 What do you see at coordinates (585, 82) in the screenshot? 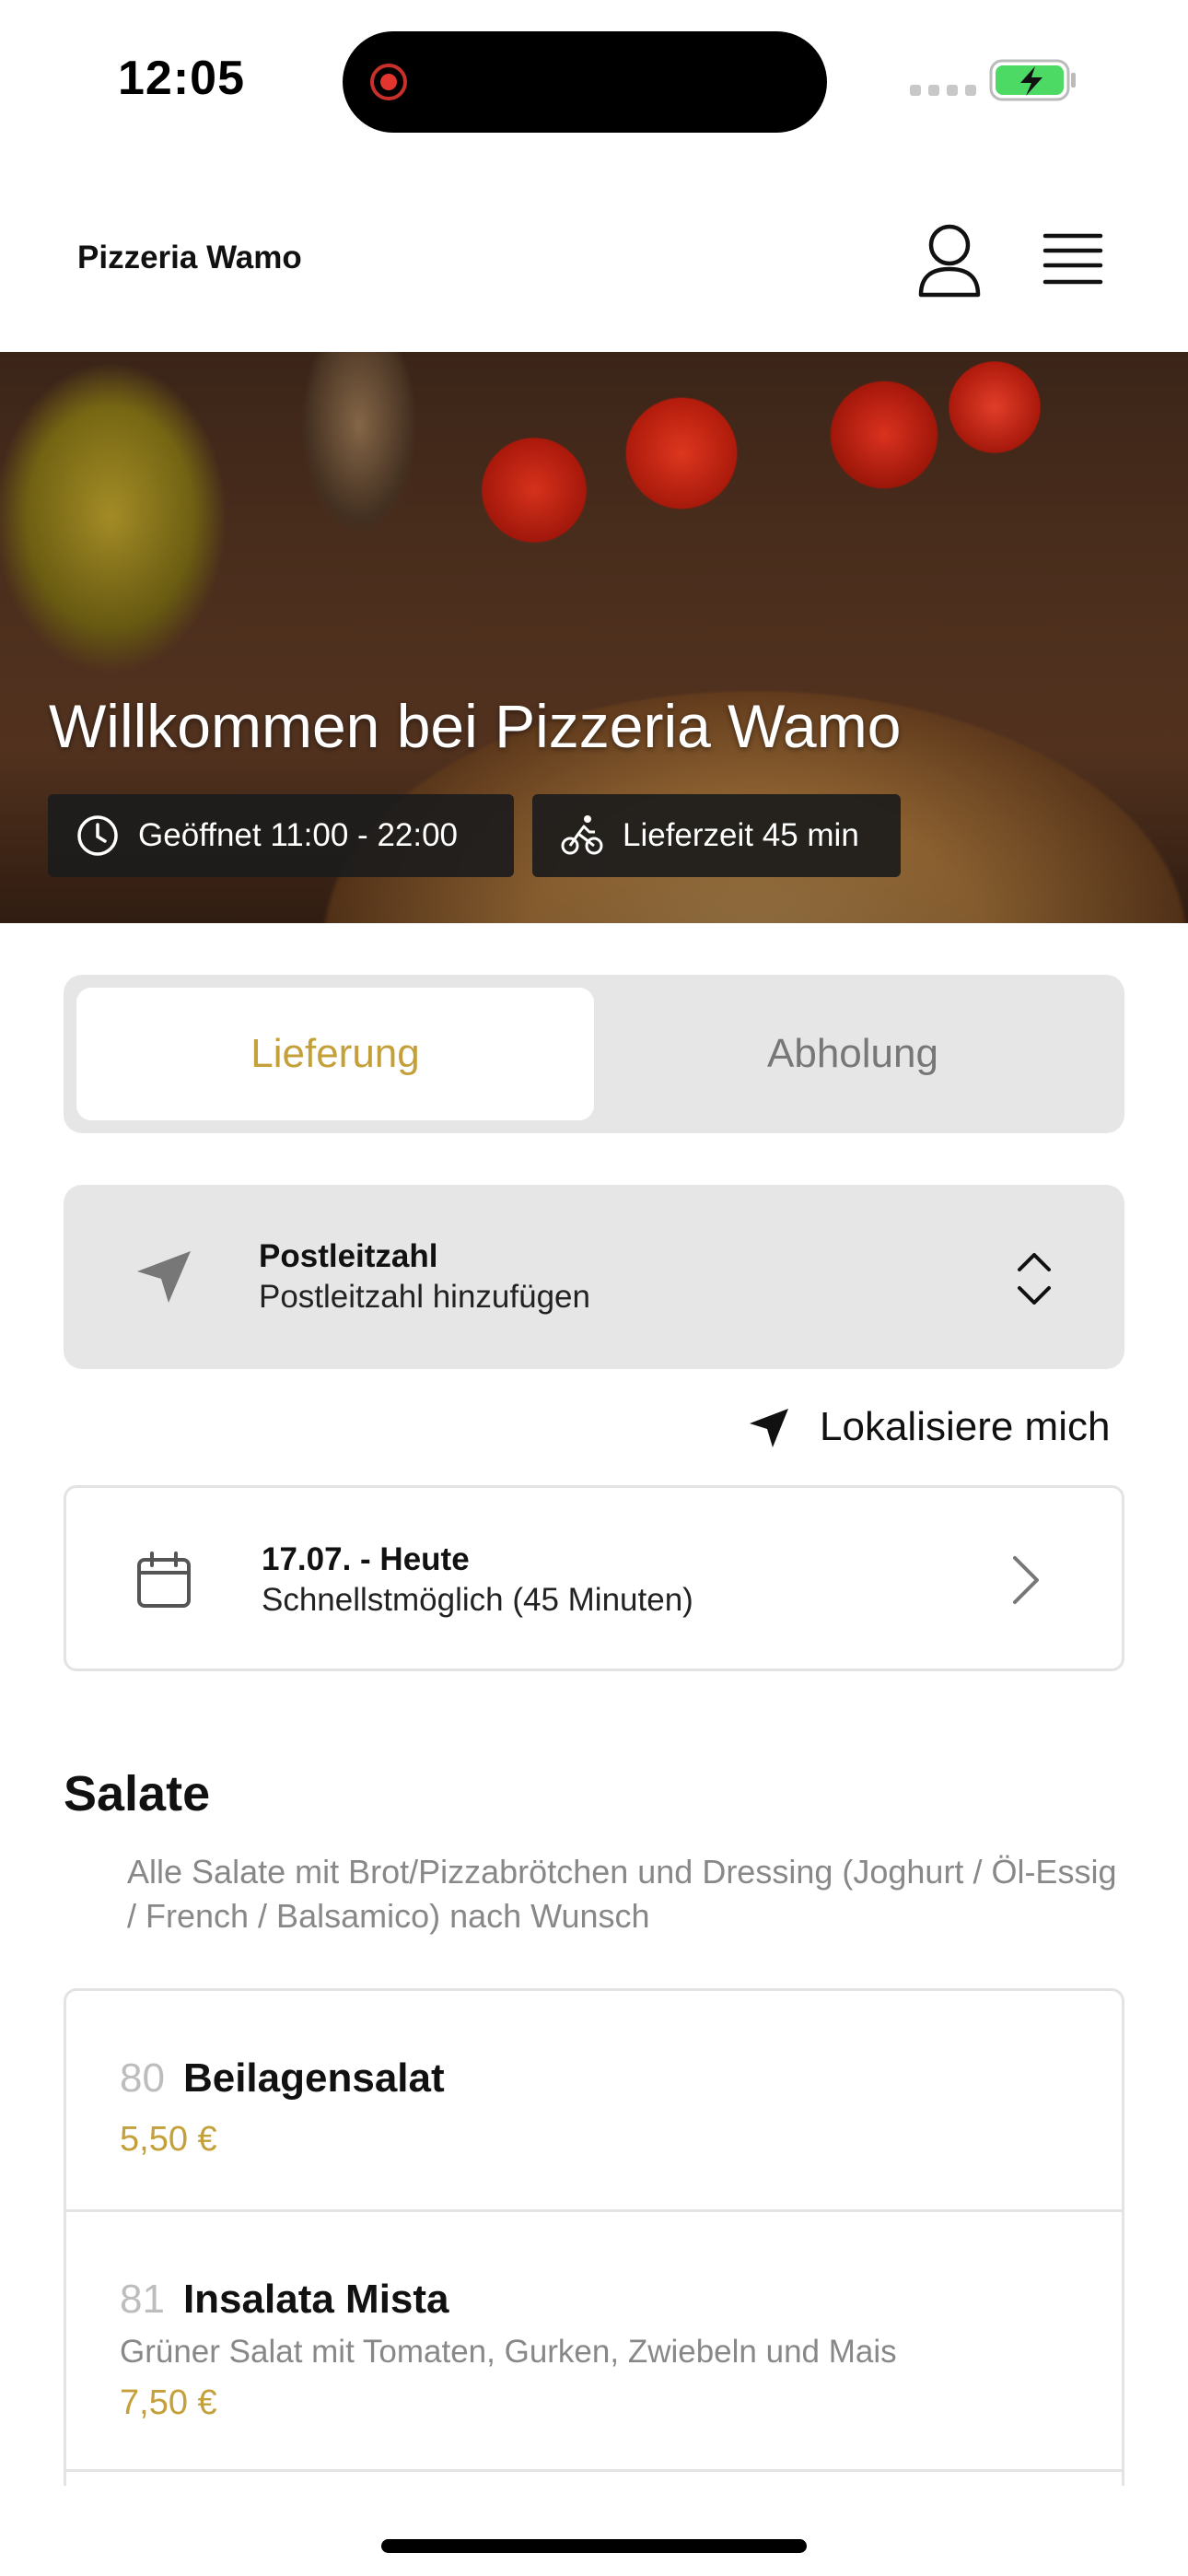
I see `dynamic-island` at bounding box center [585, 82].